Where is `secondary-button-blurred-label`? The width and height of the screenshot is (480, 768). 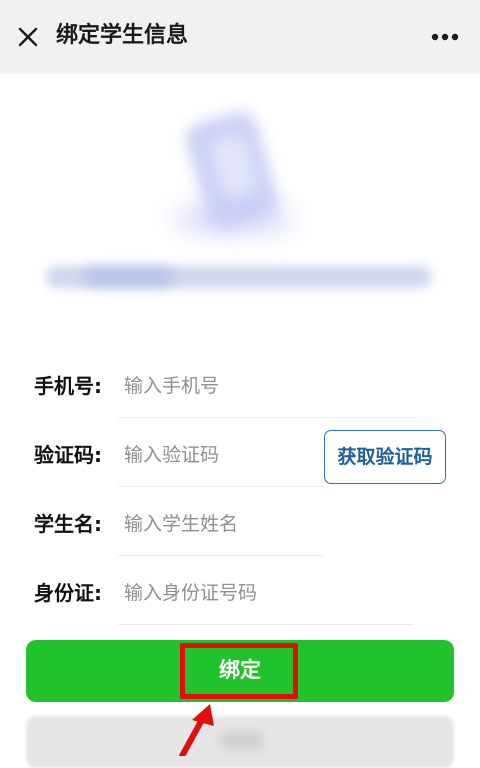
secondary-button-blurred-label is located at coordinates (242, 741).